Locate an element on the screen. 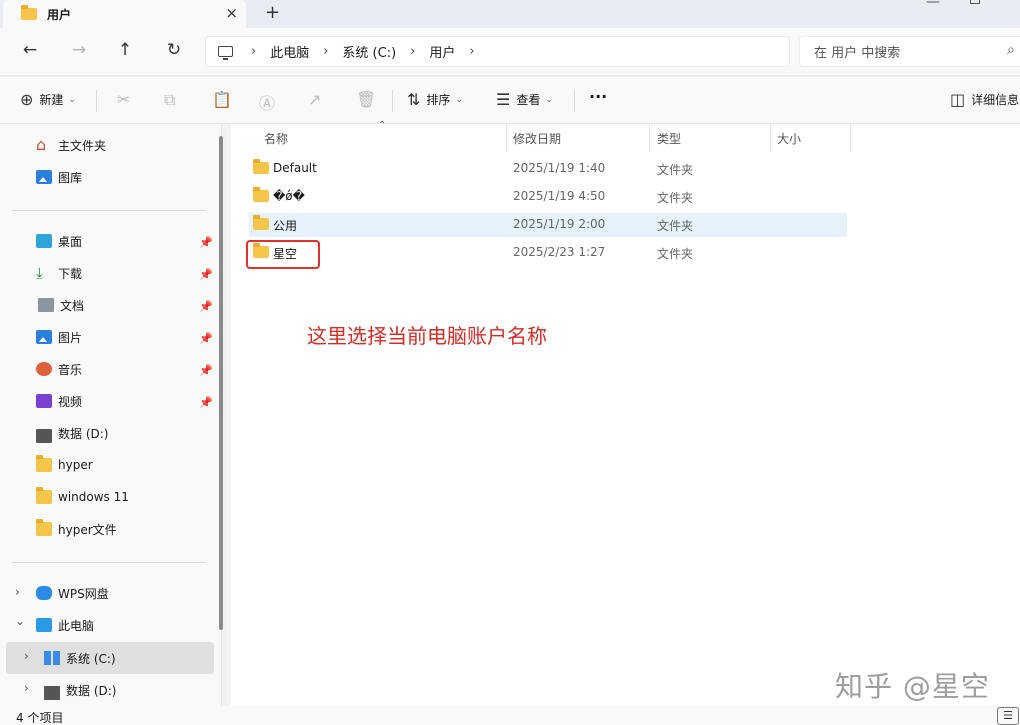 This screenshot has width=1020, height=725. sidebar-item-downloads: ⤓ 下载 is located at coordinates (59, 273).